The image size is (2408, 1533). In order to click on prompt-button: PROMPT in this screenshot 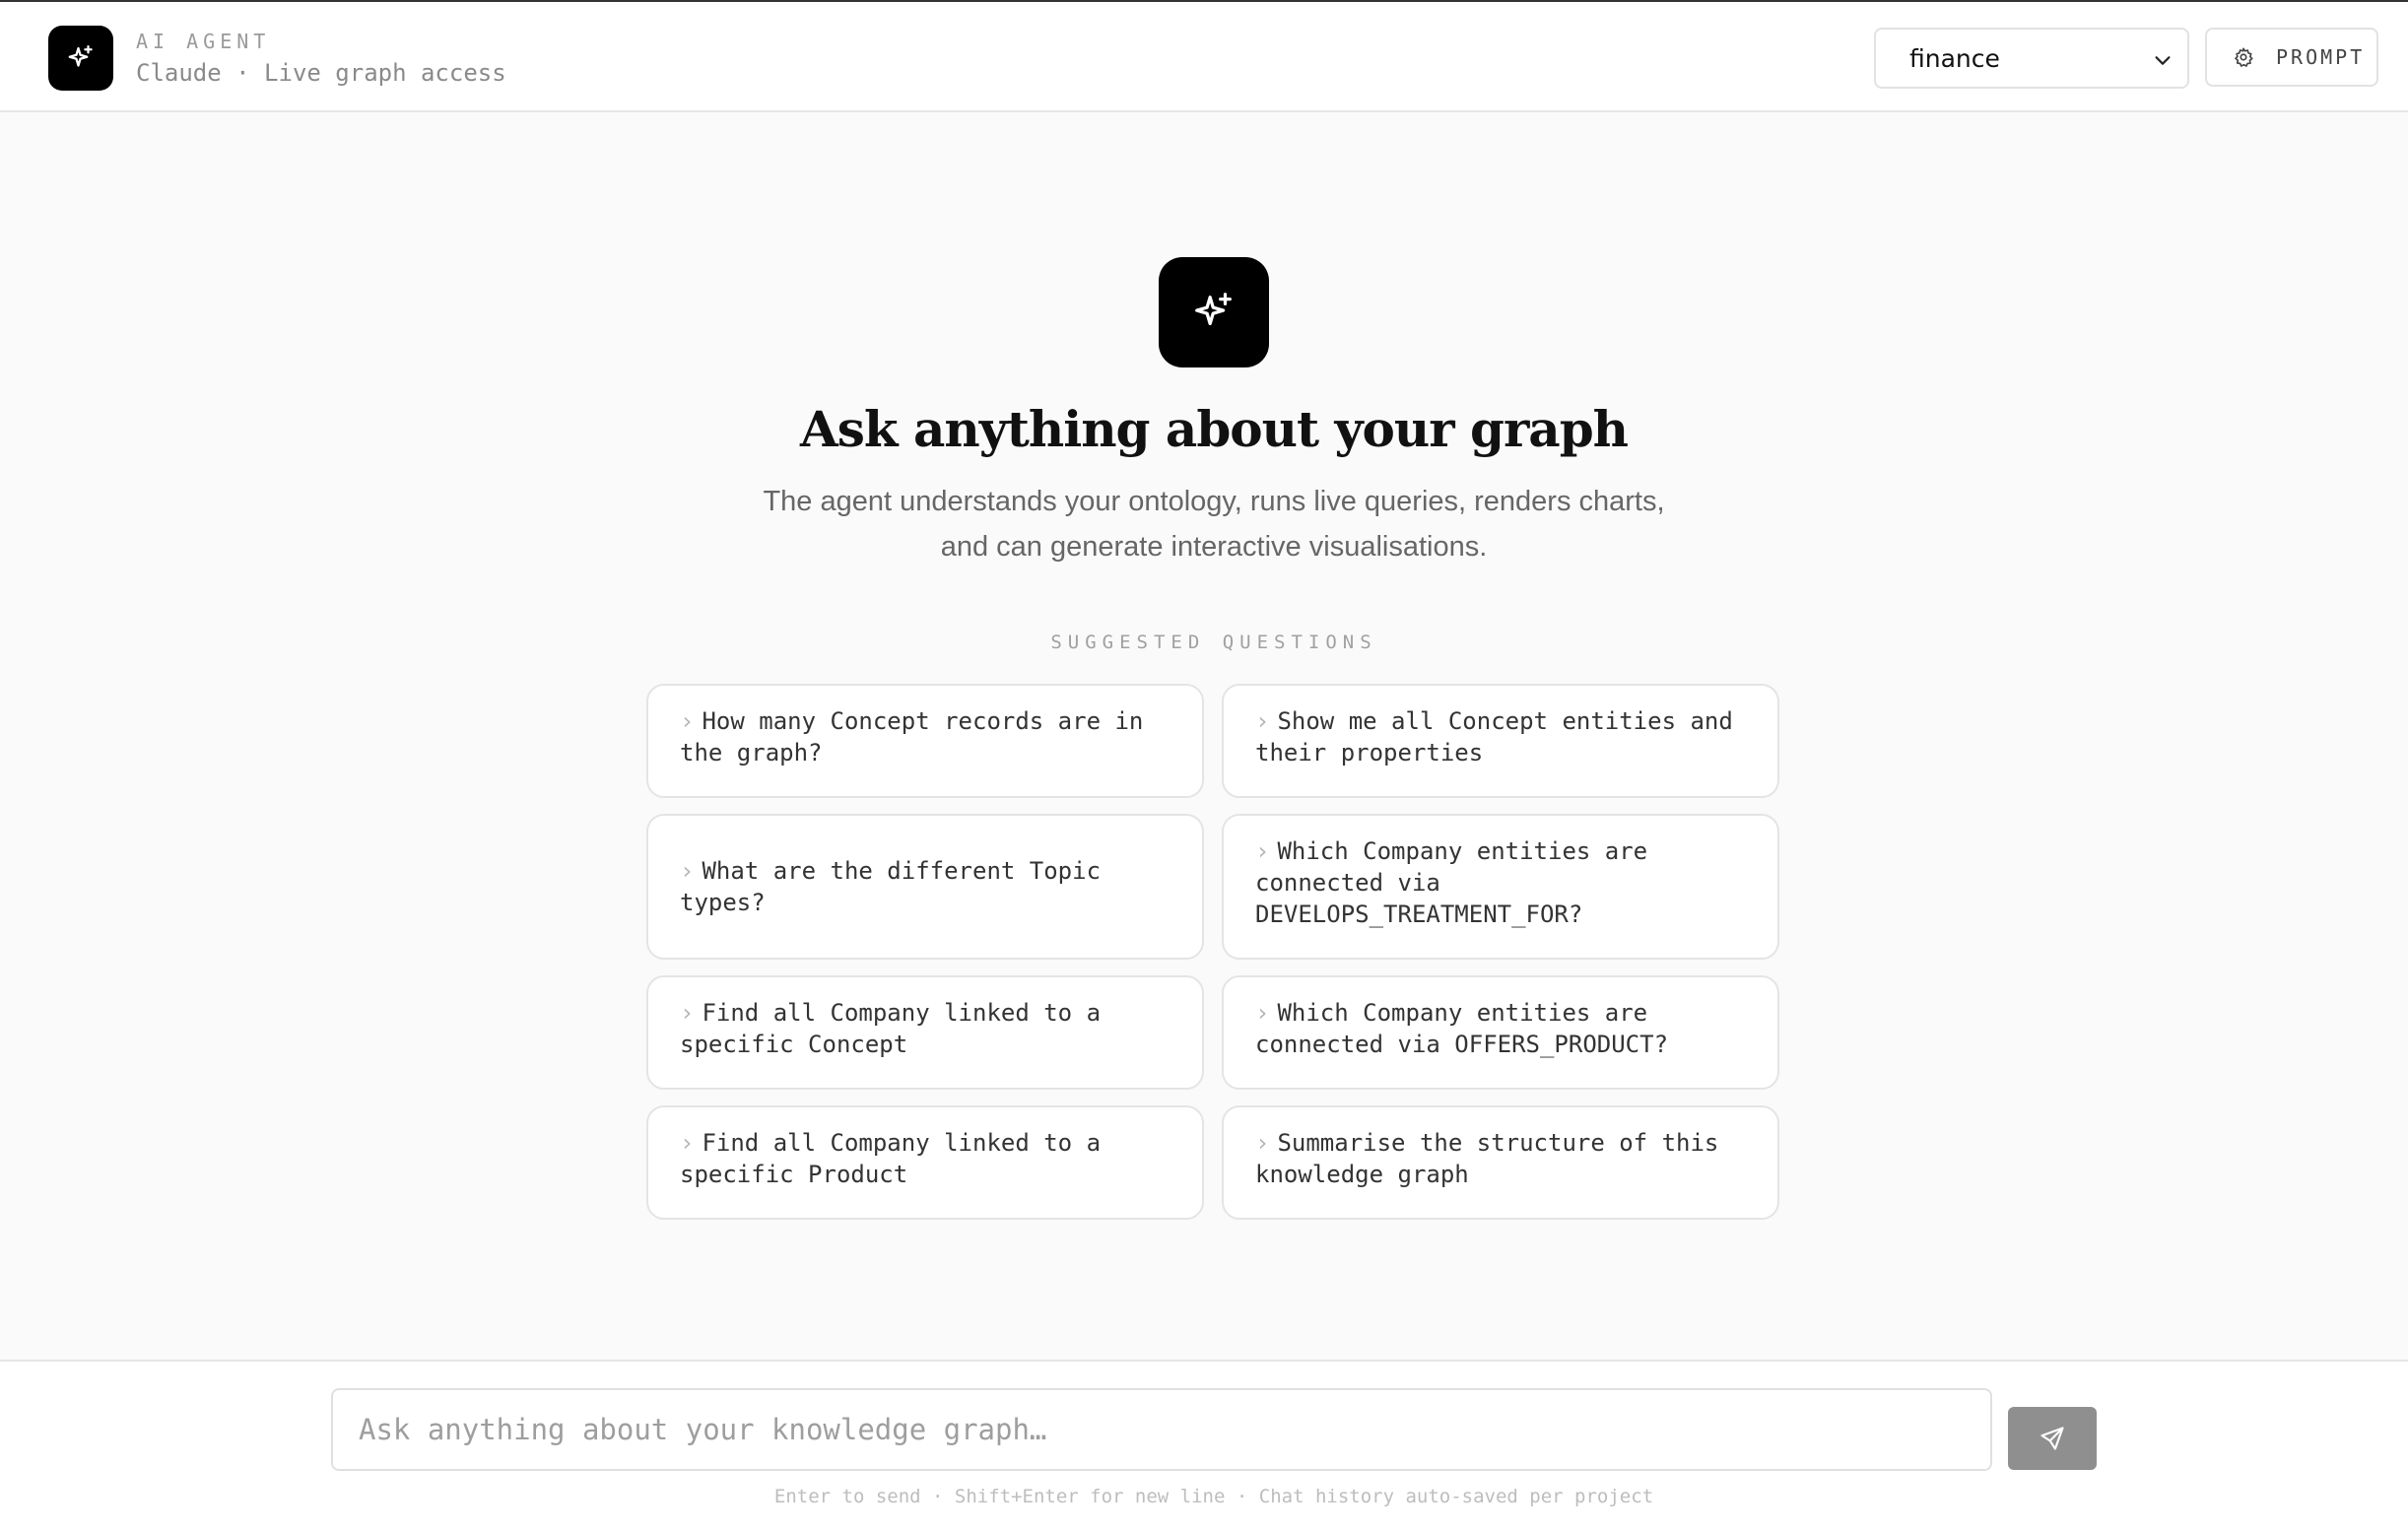, I will do `click(2291, 57)`.